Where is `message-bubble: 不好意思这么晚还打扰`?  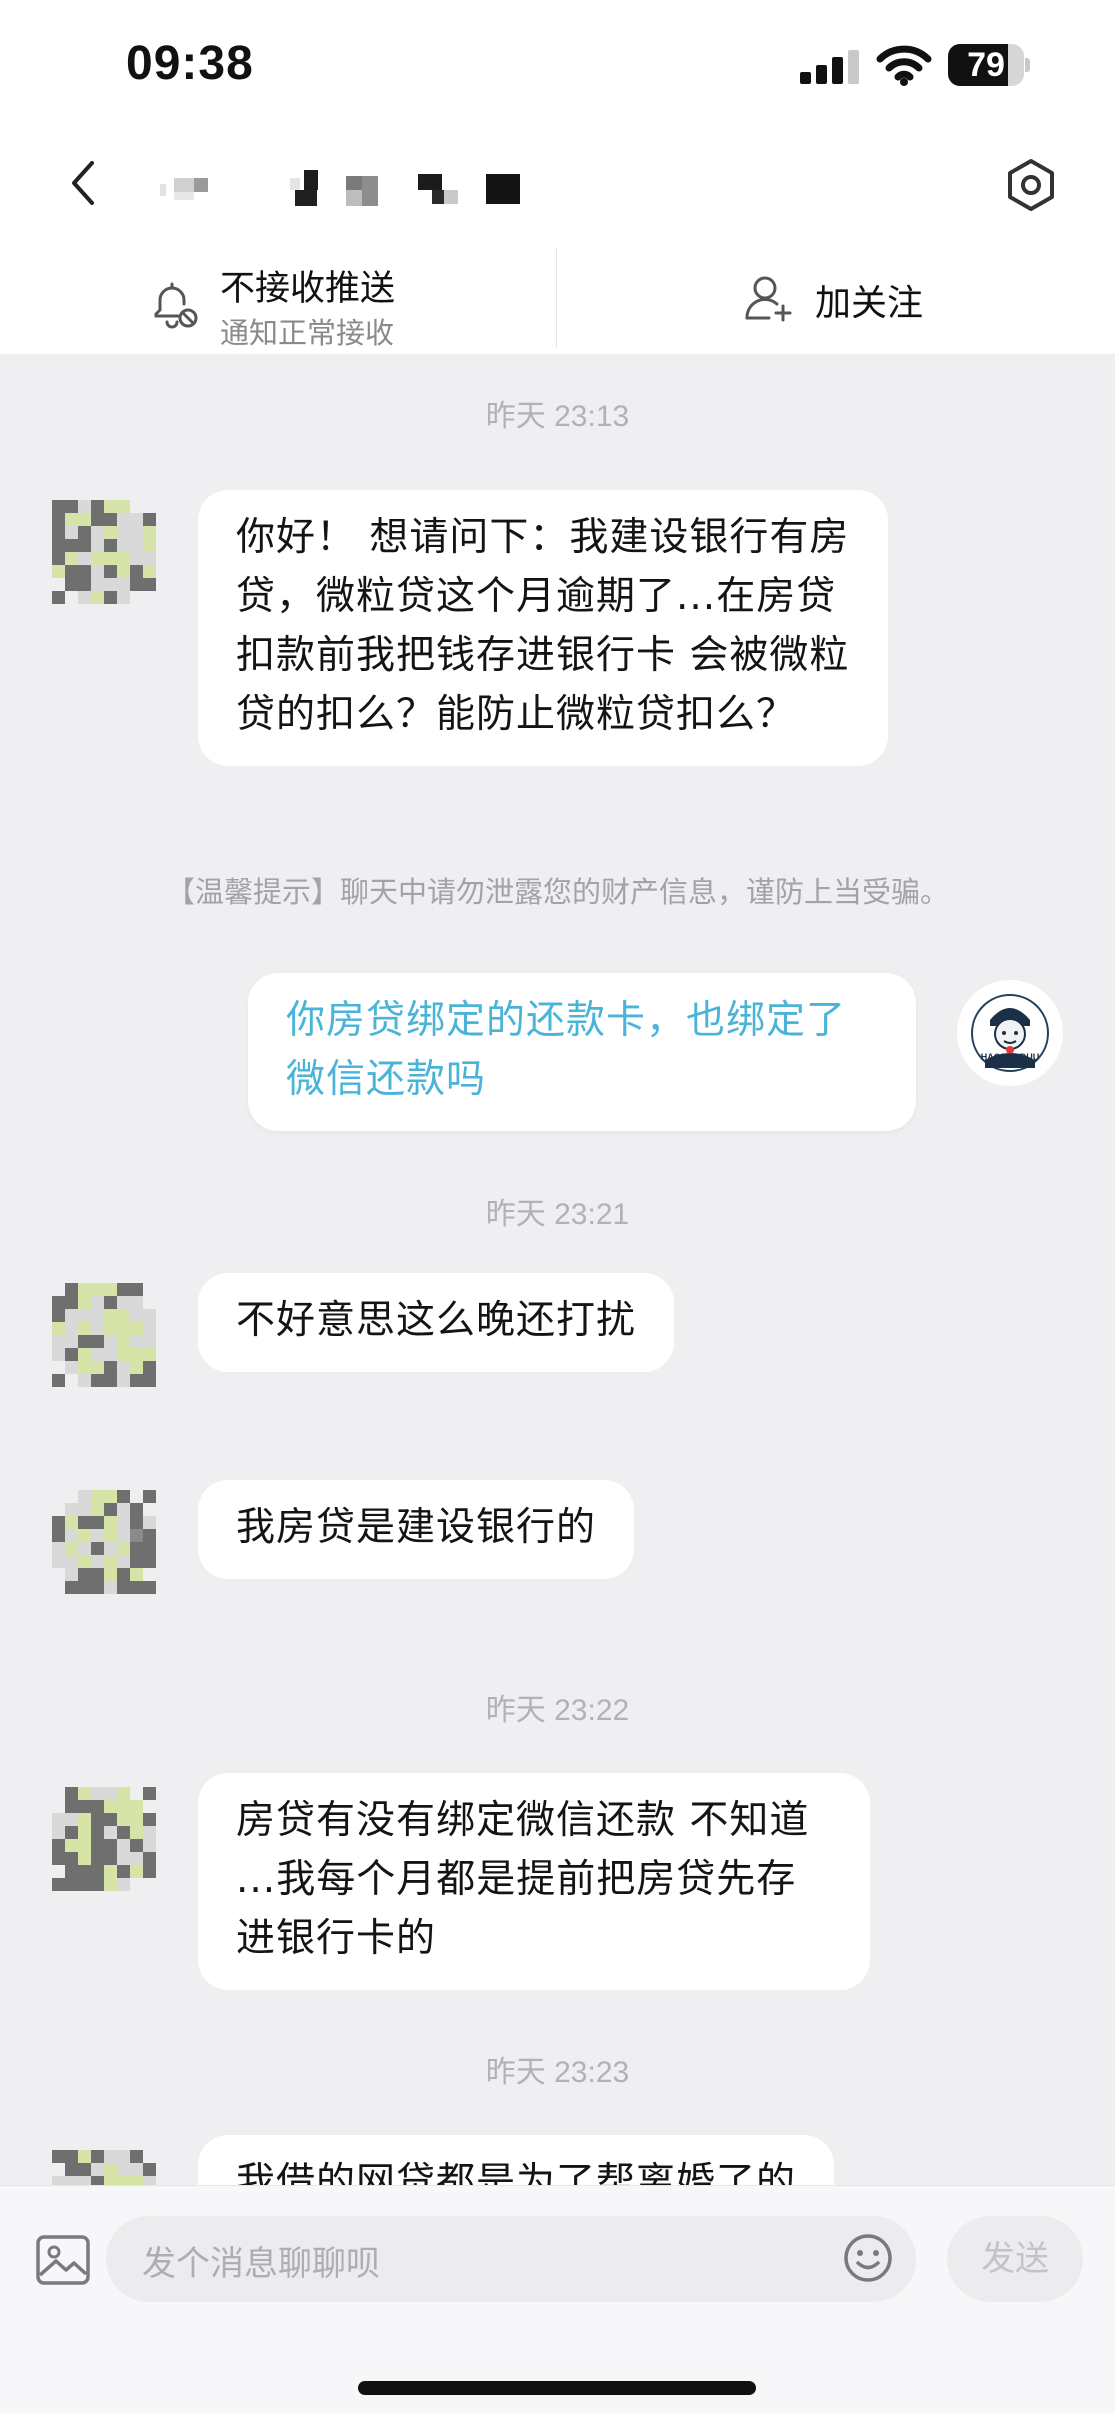 message-bubble: 不好意思这么晚还打扰 is located at coordinates (436, 1322).